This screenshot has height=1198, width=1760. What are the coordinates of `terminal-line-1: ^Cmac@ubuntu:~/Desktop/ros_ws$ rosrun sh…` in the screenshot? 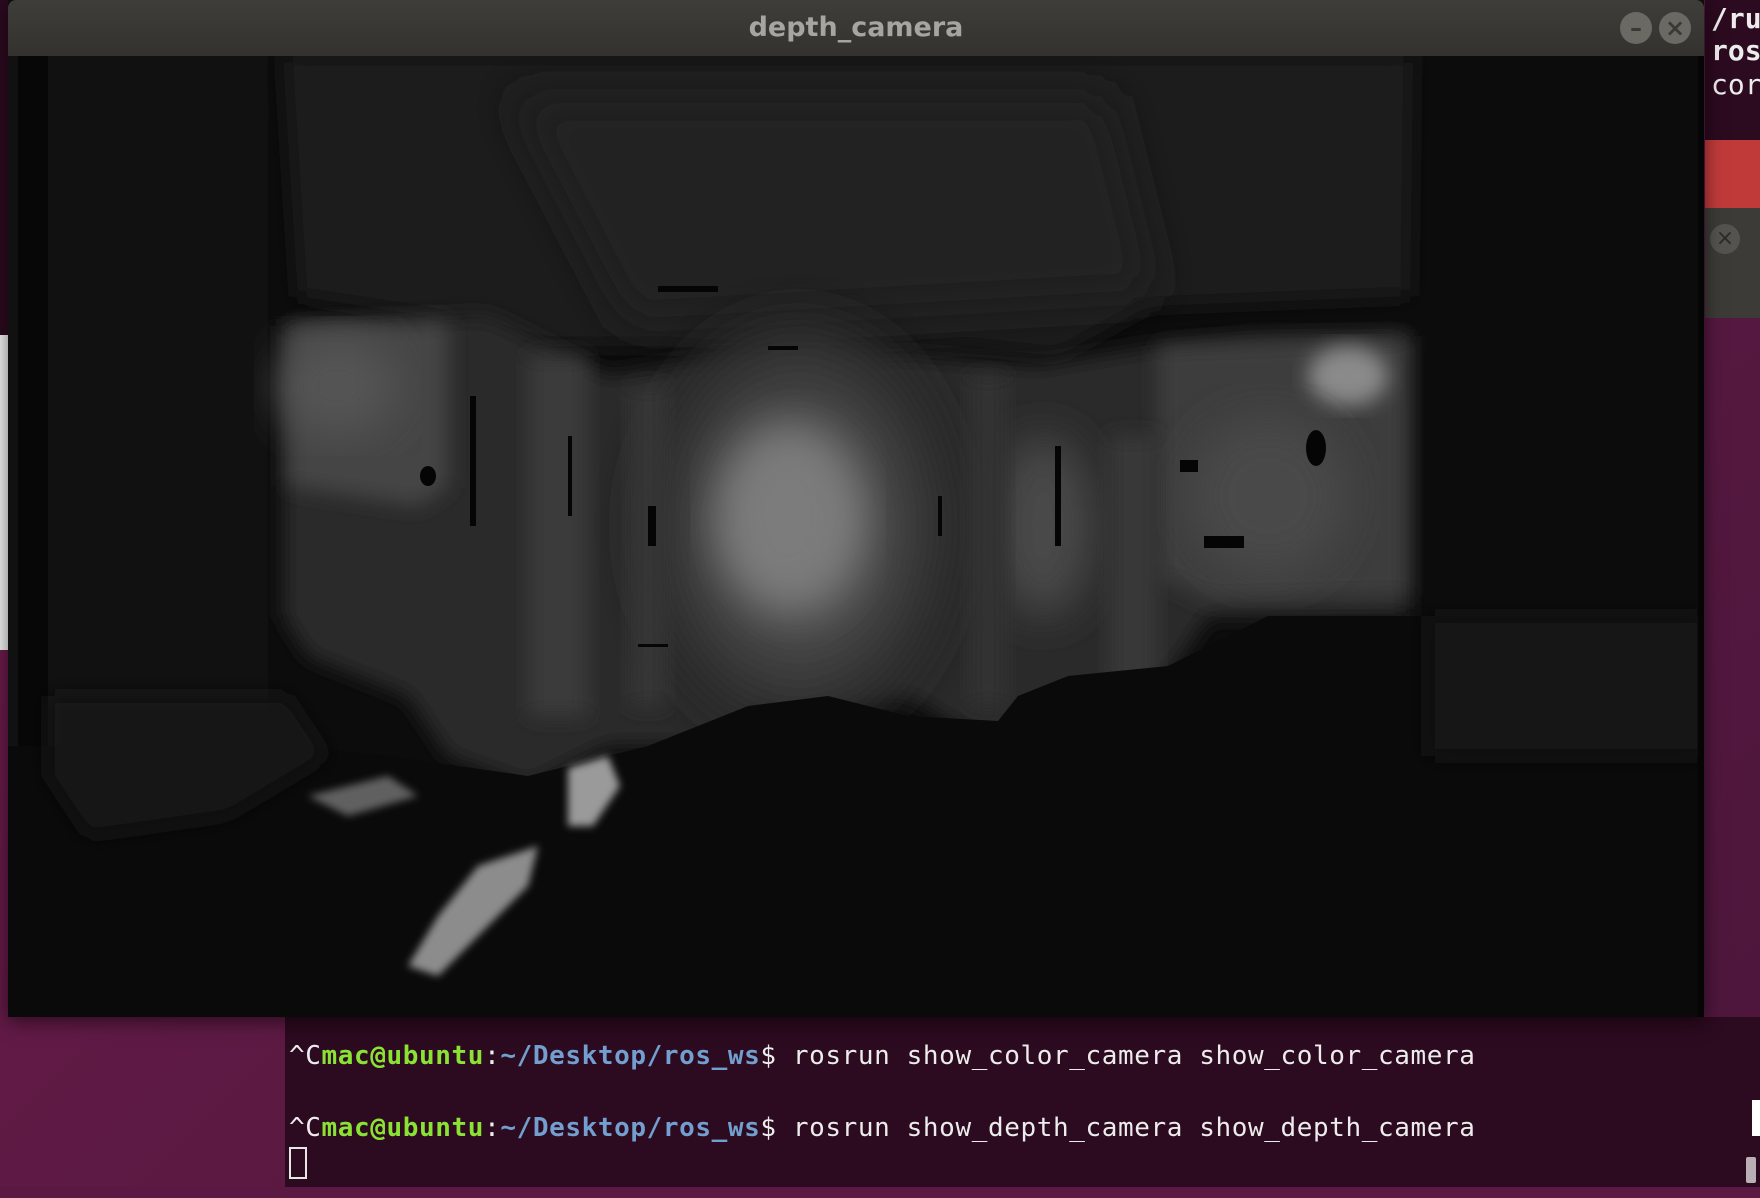 It's located at (882, 1056).